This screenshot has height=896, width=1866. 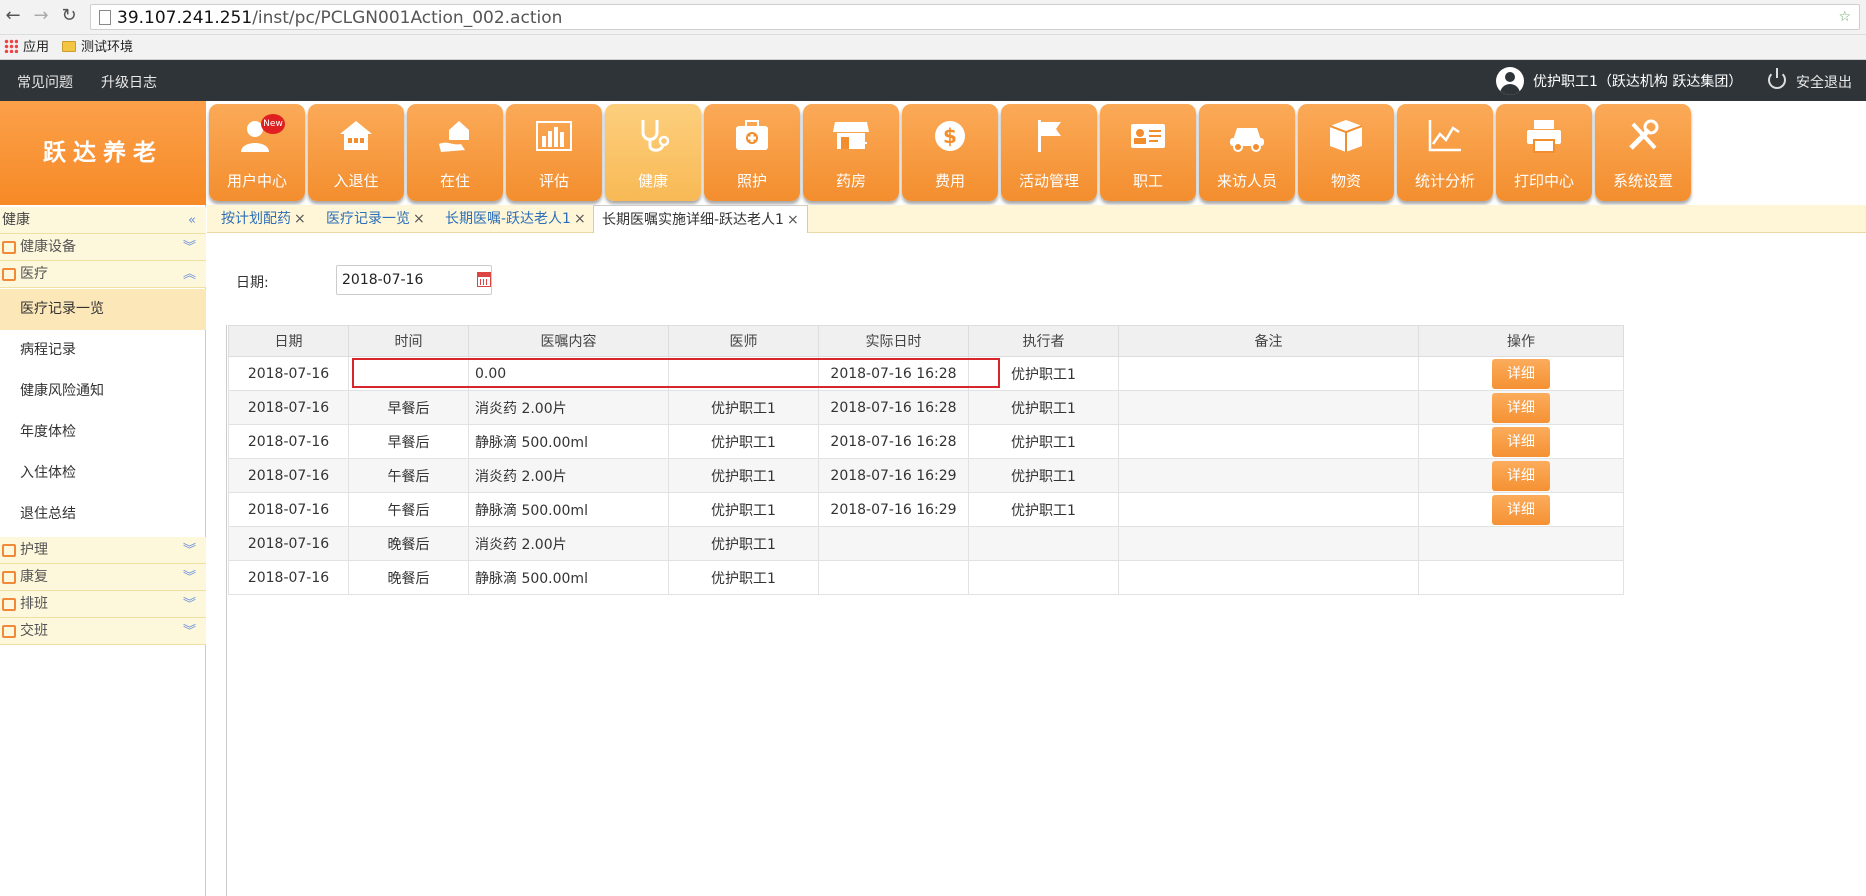 I want to click on collapse-sidebar-icon: «, so click(x=192, y=220).